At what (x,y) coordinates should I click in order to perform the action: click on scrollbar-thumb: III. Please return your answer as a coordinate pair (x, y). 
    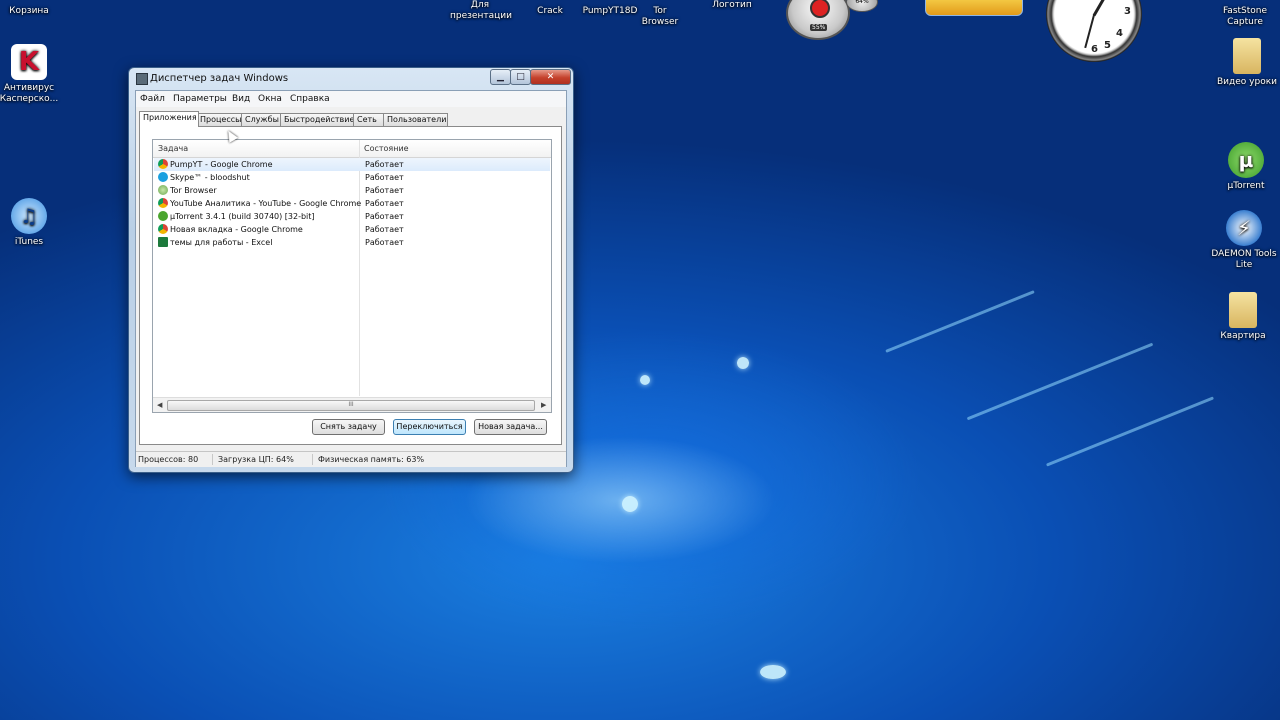
    Looking at the image, I should click on (351, 405).